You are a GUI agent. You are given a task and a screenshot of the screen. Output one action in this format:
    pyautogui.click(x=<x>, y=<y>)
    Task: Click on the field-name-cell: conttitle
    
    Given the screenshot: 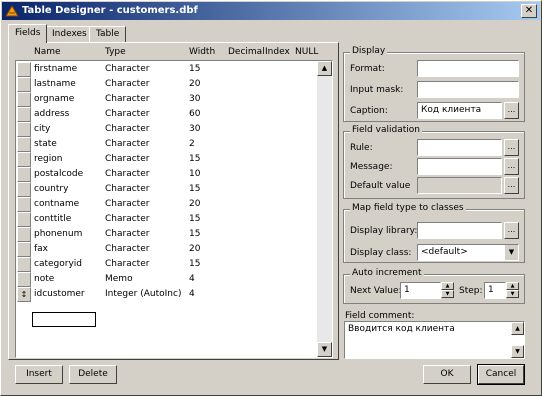 What is the action you would take?
    pyautogui.click(x=52, y=219)
    